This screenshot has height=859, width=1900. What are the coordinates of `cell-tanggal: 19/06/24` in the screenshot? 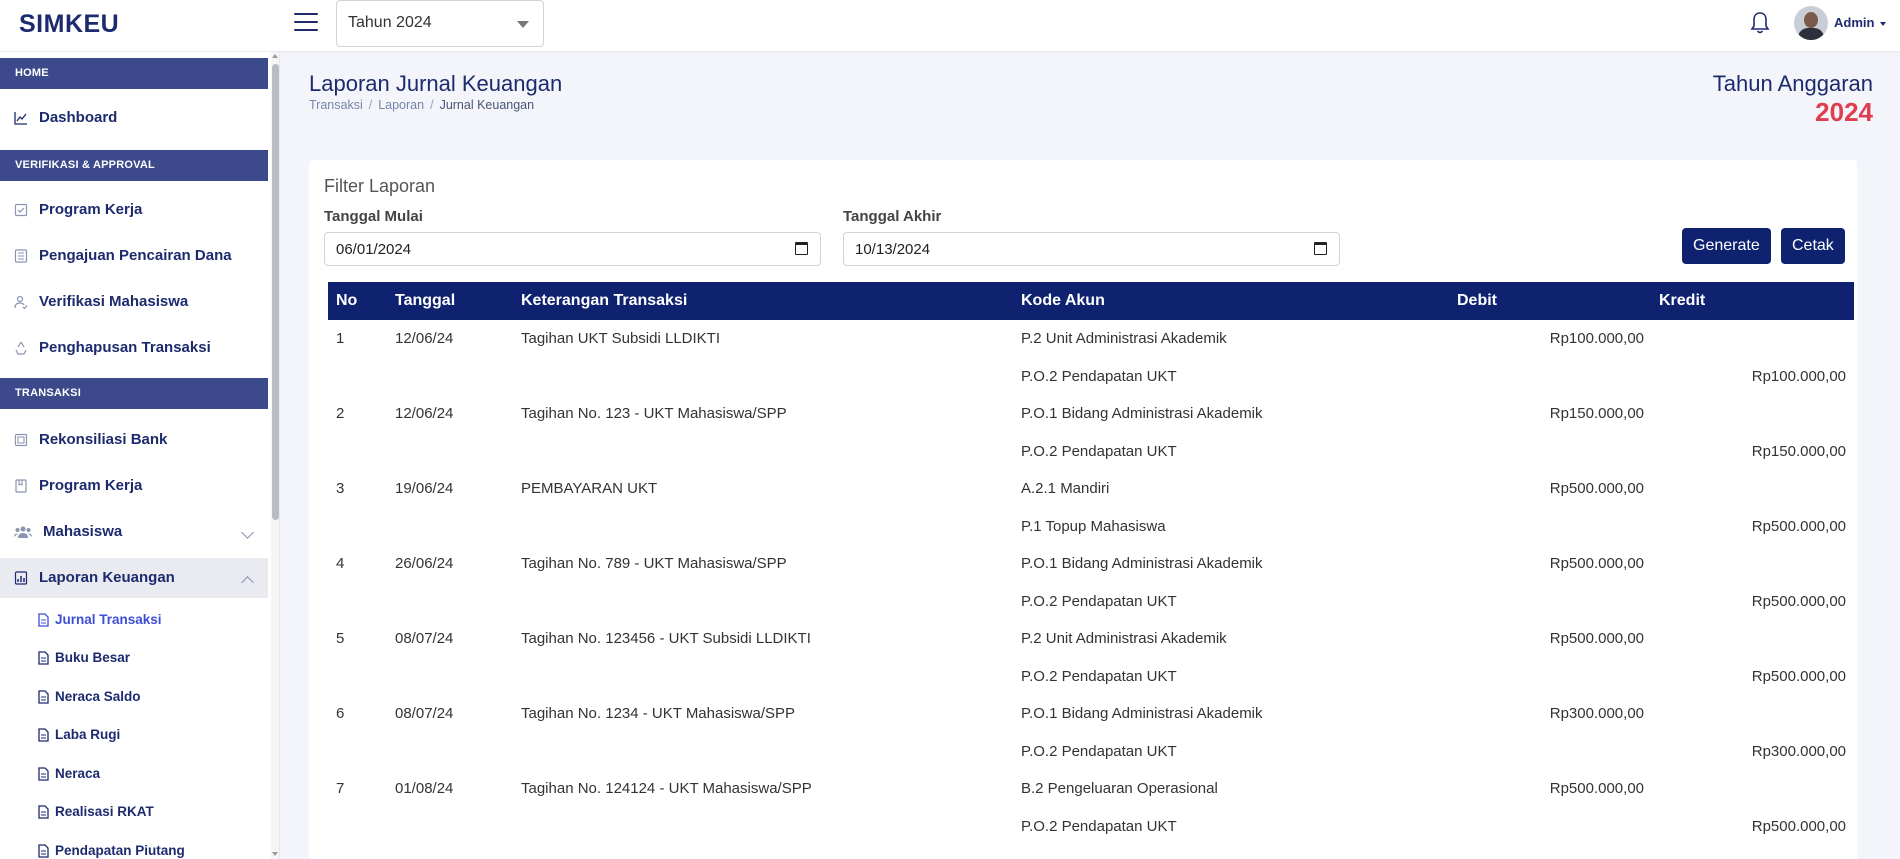 It's located at (424, 488).